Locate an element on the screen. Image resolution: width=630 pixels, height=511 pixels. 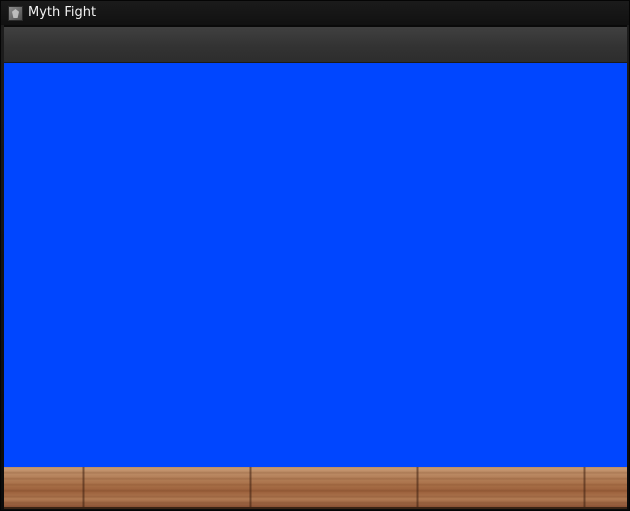
top-toolbar is located at coordinates (315, 45).